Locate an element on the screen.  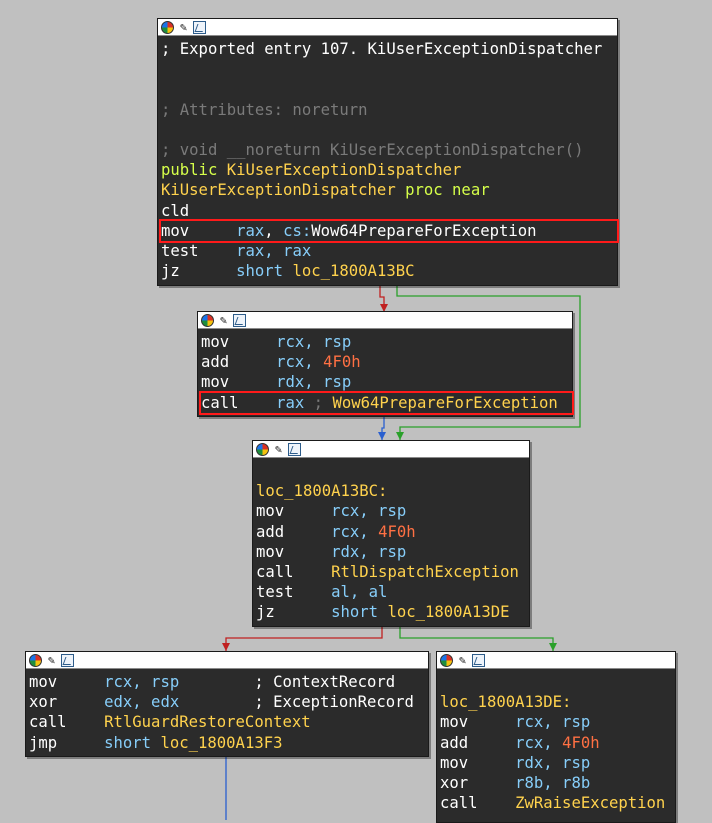
asm-line: xor r8b, r8b is located at coordinates (557, 783).